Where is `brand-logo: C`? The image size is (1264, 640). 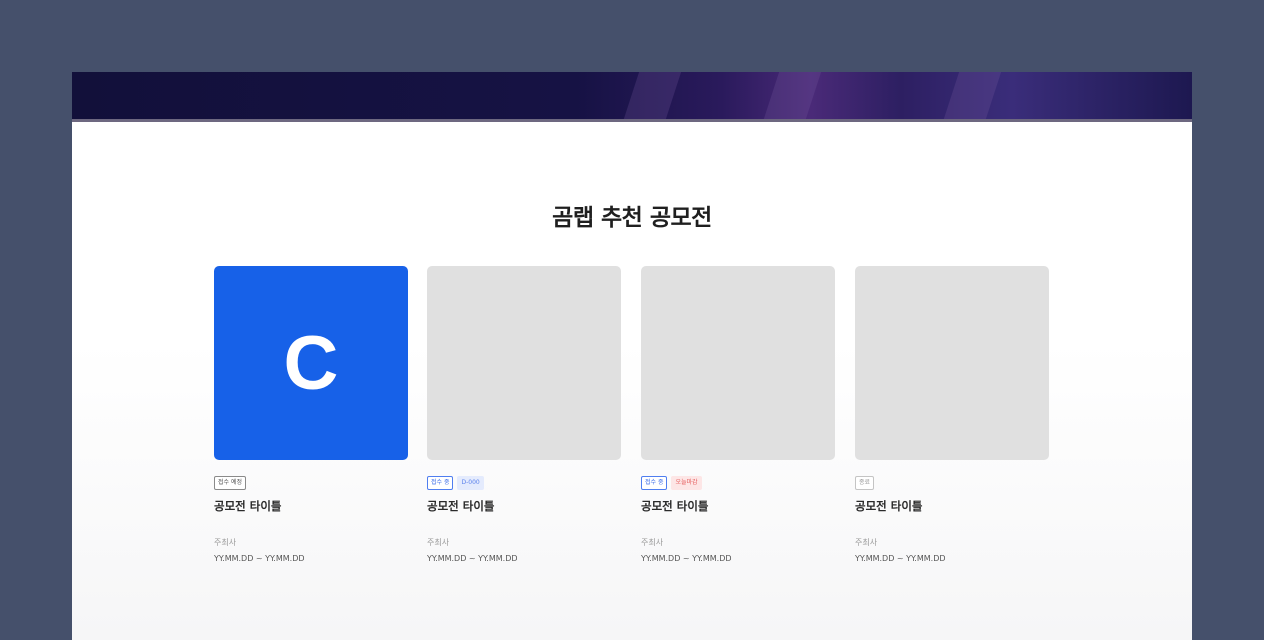 brand-logo: C is located at coordinates (311, 363).